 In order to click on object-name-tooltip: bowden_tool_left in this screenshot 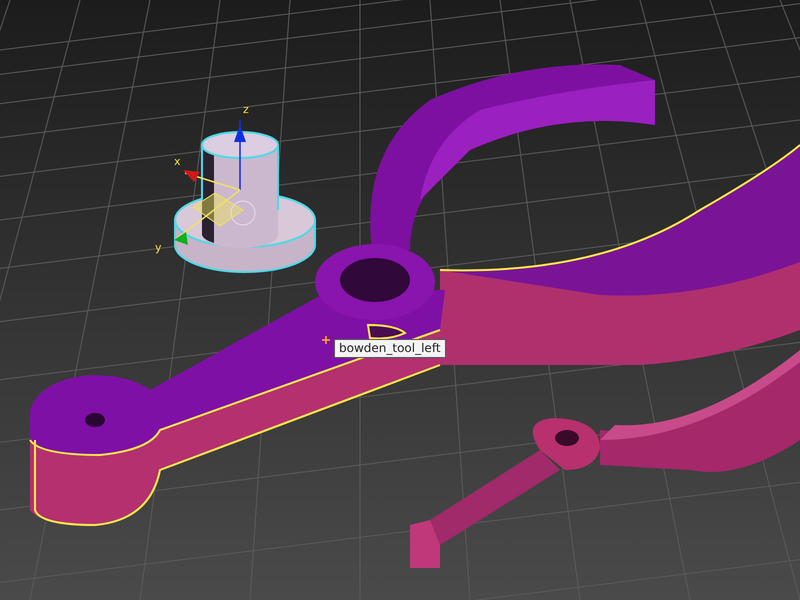, I will do `click(390, 348)`.